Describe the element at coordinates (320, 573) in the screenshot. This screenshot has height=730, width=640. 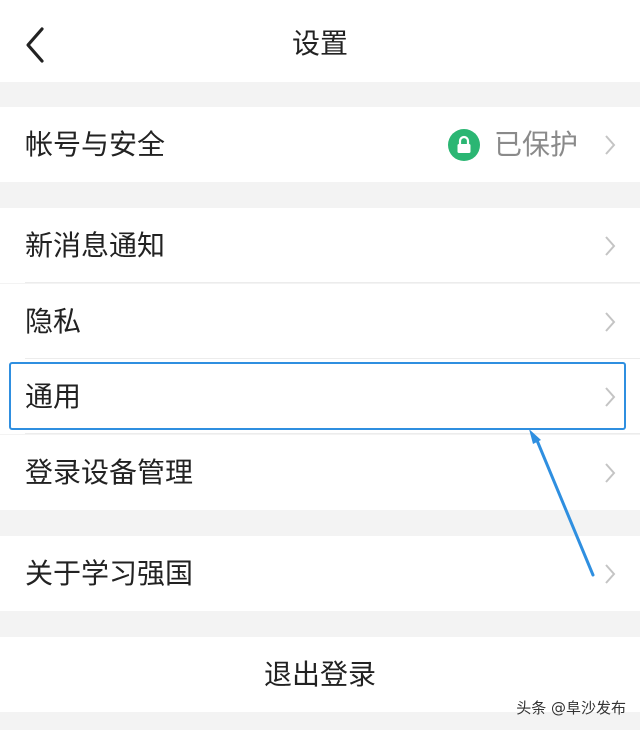
I see `menu-item-about: 关于学习强国` at that location.